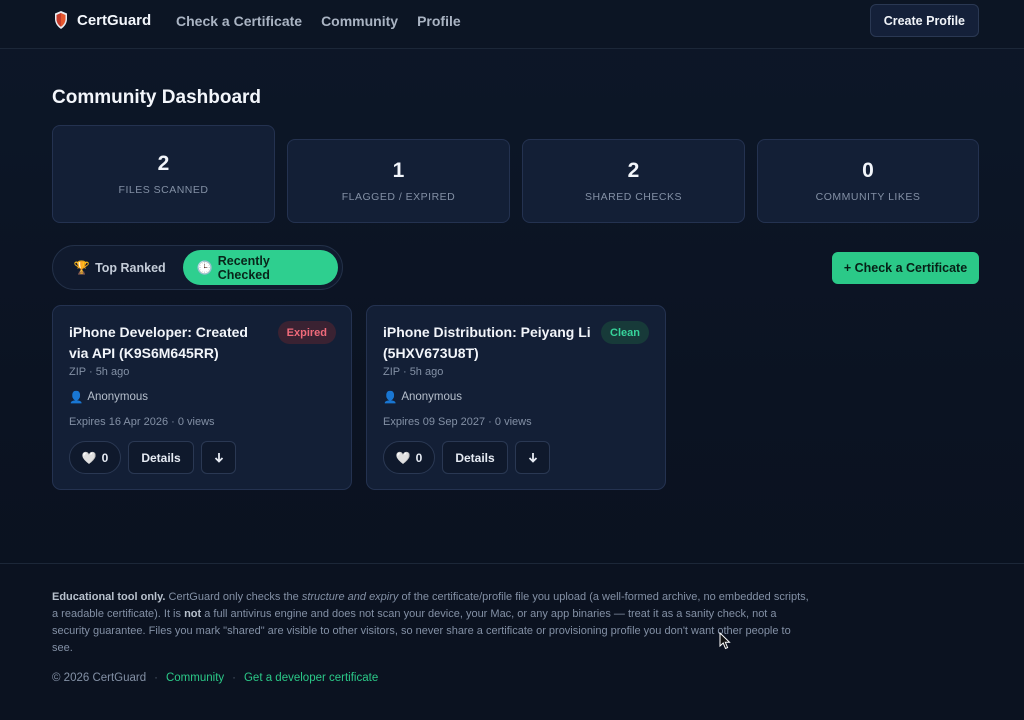  What do you see at coordinates (157, 97) in the screenshot?
I see `page-title: Community Dashboard` at bounding box center [157, 97].